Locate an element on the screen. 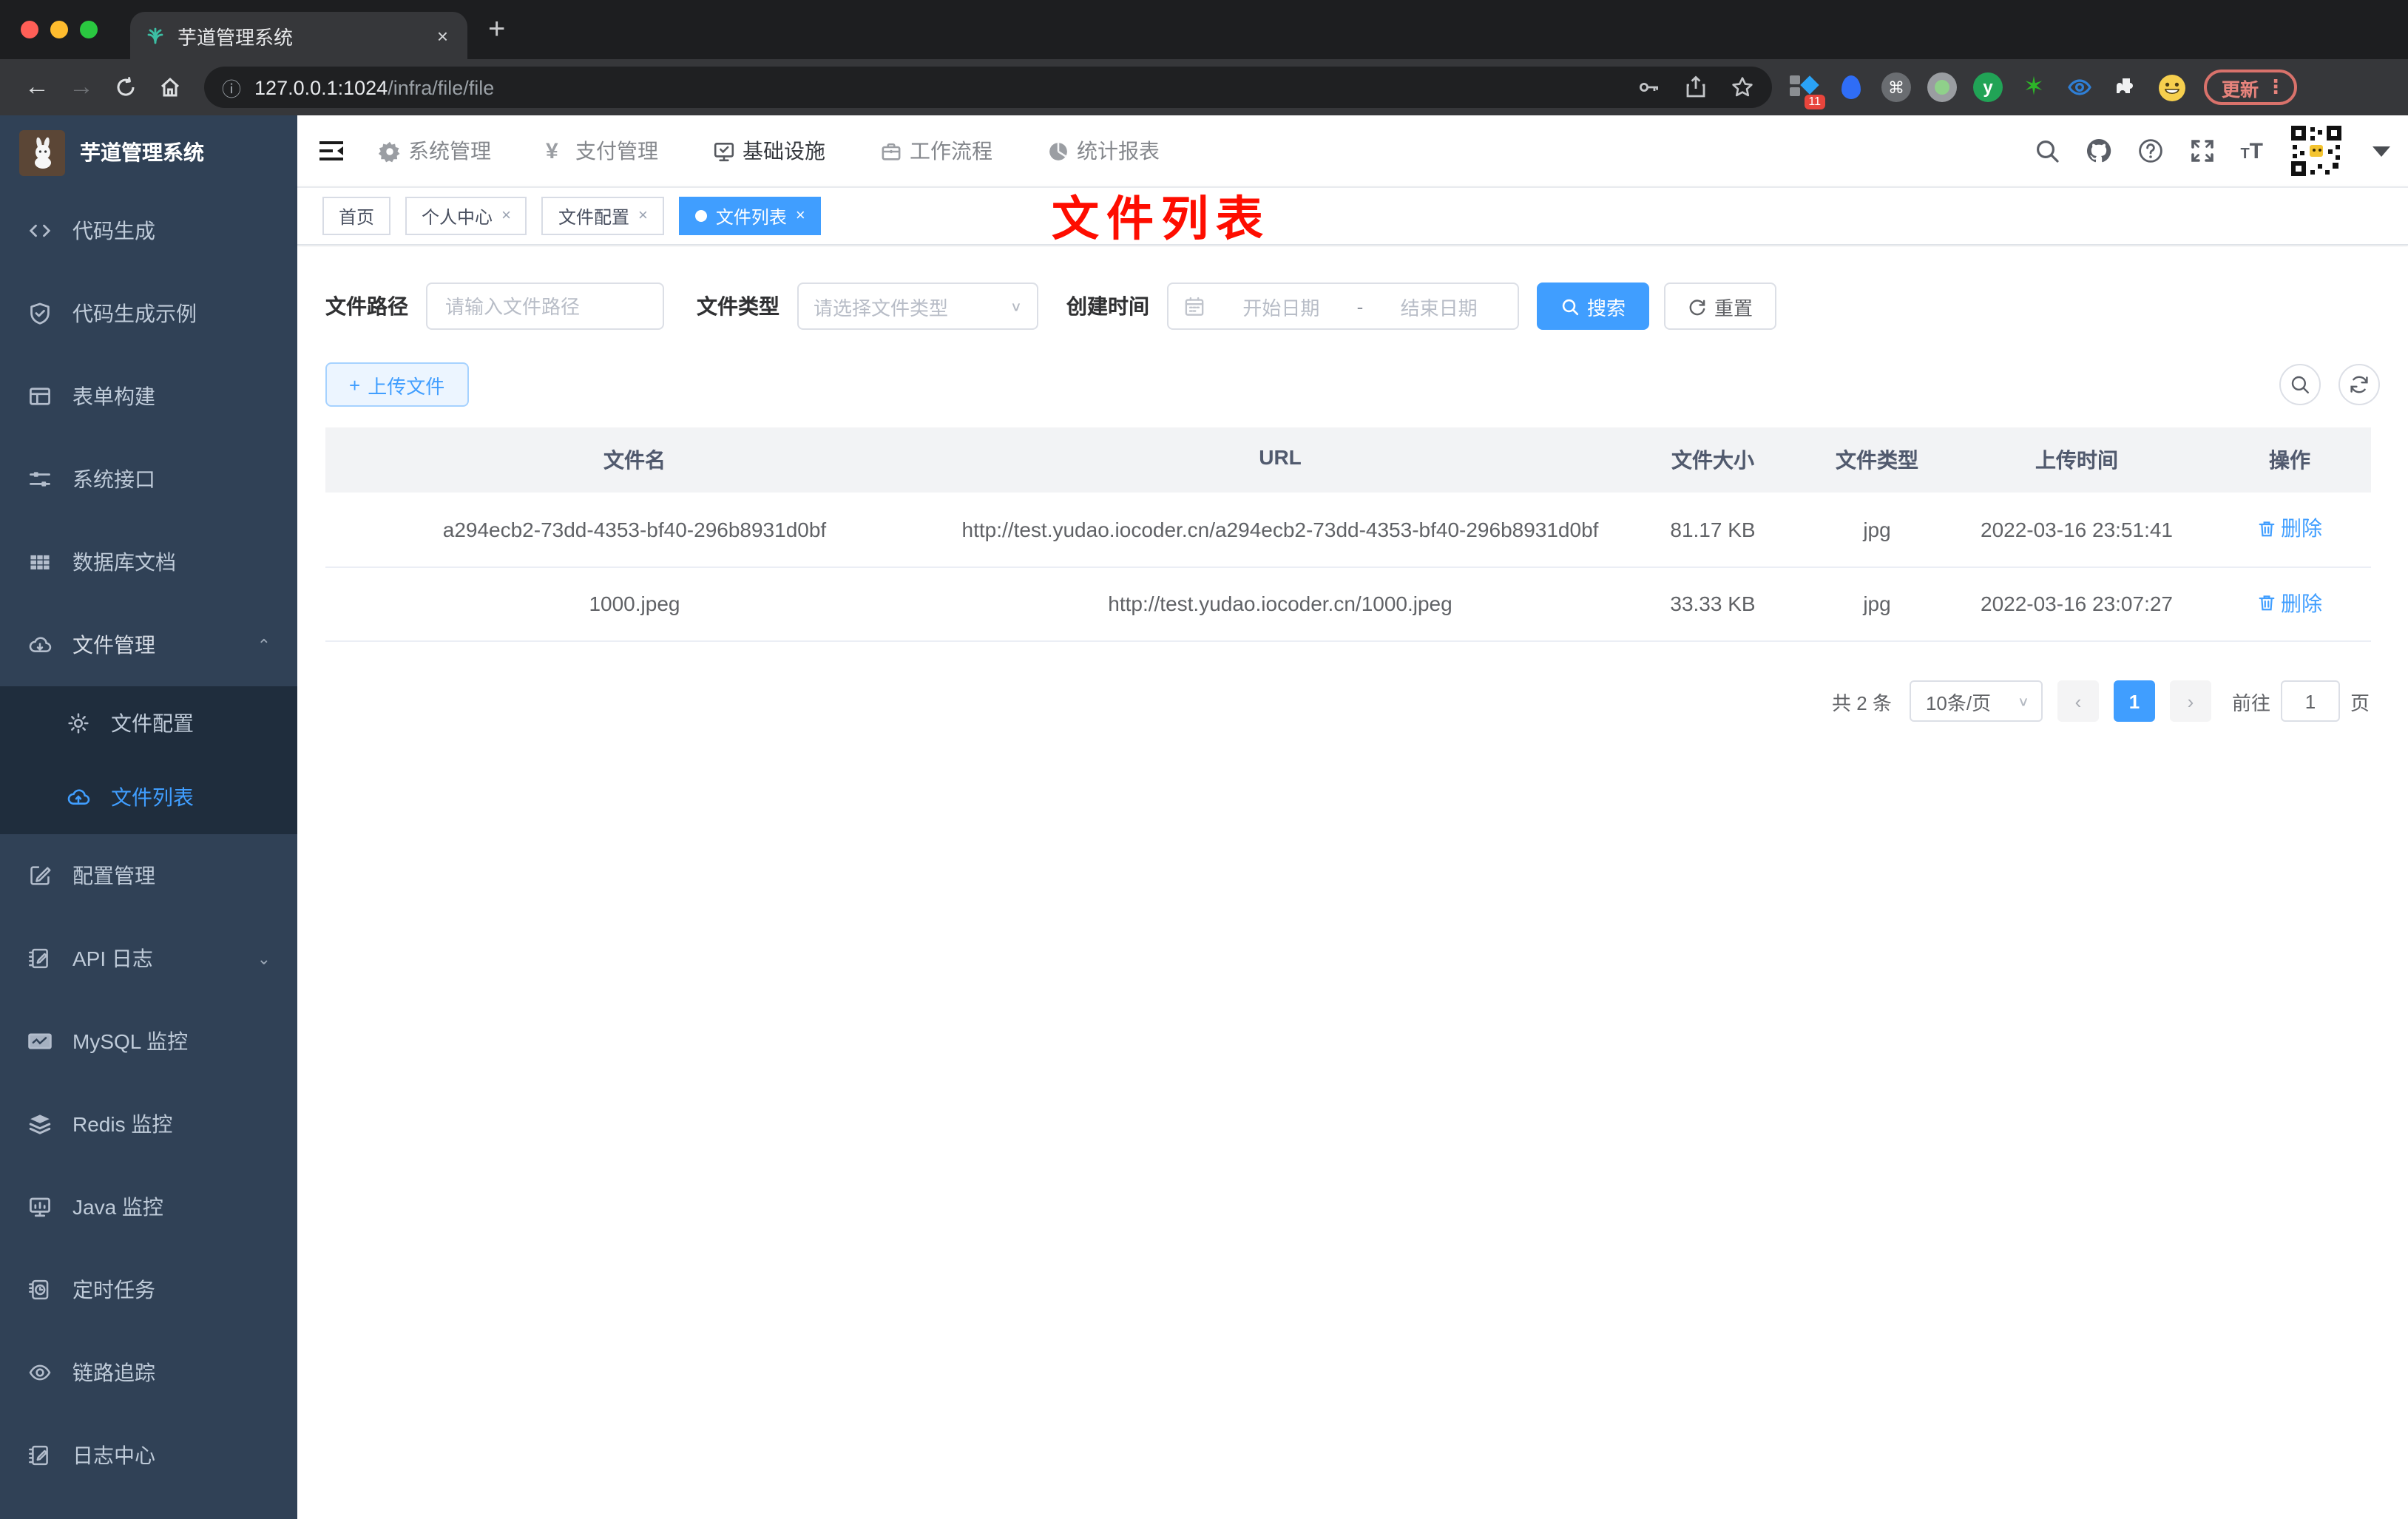 This screenshot has width=2408, height=1519. search-button: 搜索 is located at coordinates (1593, 306).